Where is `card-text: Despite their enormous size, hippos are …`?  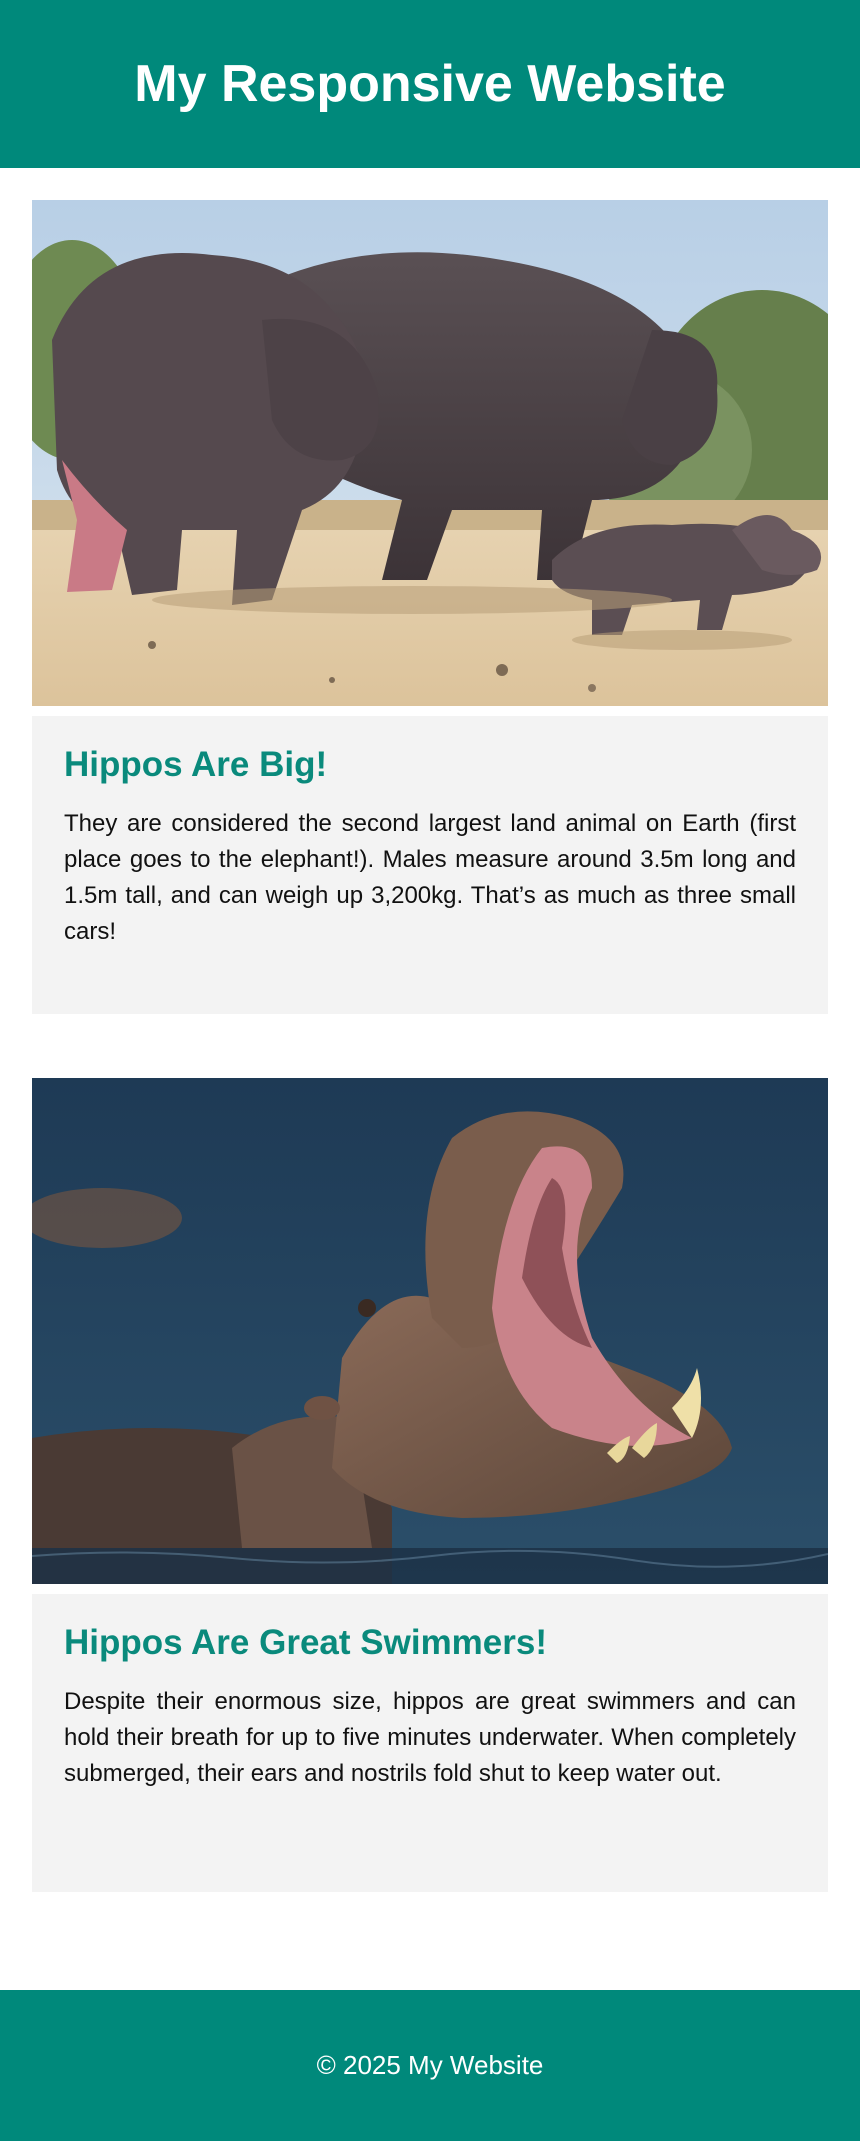
card-text: Despite their enormous size, hippos are … is located at coordinates (430, 1737).